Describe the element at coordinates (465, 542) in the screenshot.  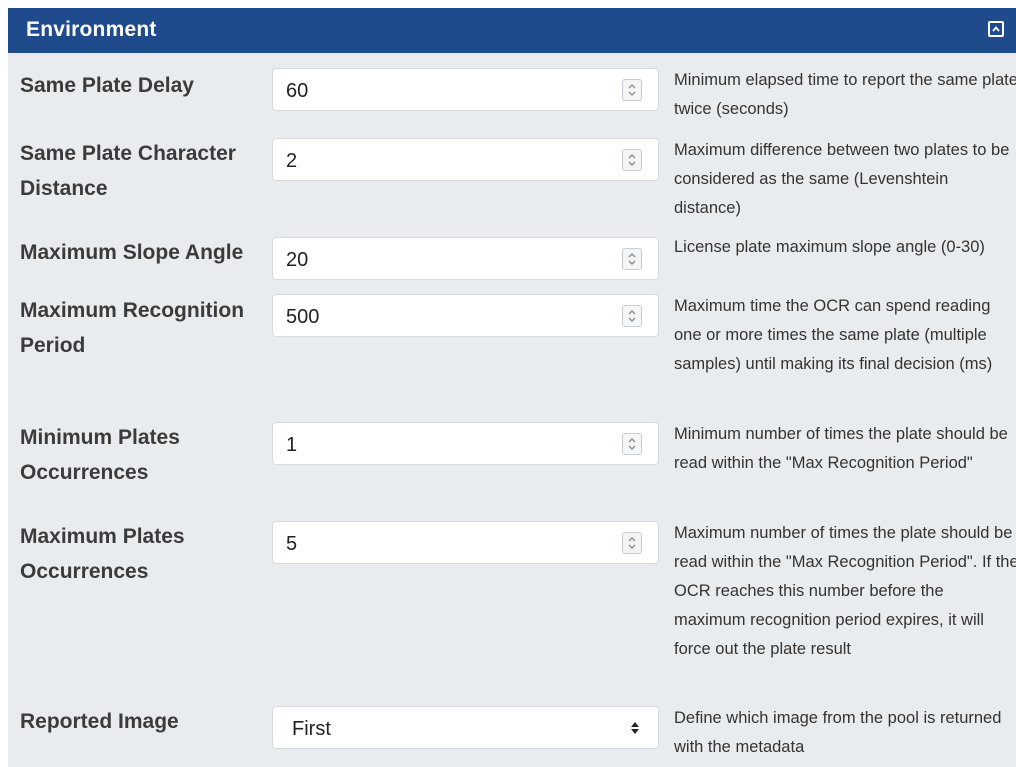
I see `maximum-plates-occurrences-input: 5` at that location.